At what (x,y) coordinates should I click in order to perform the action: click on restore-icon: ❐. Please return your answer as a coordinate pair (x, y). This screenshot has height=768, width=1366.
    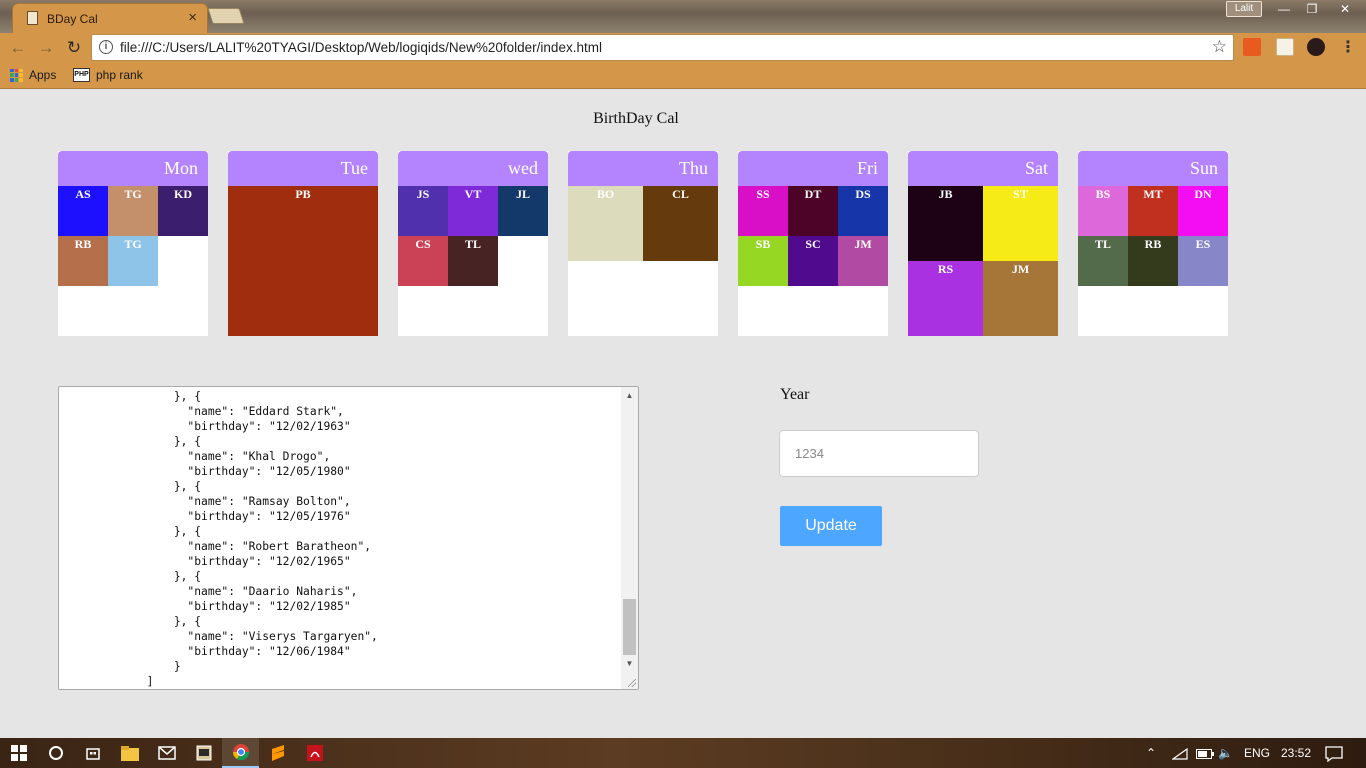
    Looking at the image, I should click on (1312, 9).